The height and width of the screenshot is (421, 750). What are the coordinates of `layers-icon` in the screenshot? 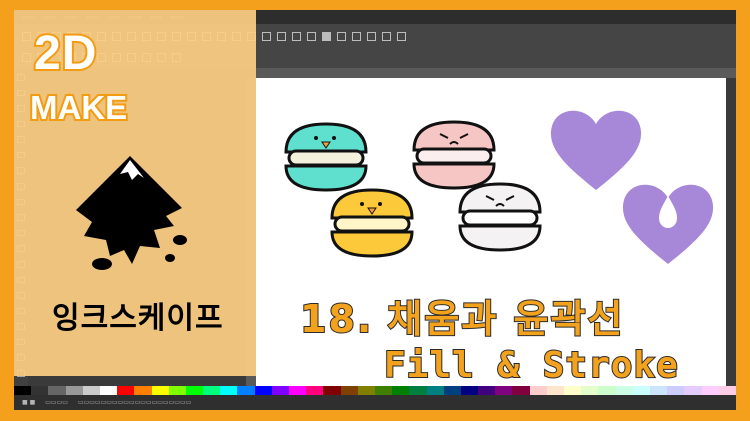 It's located at (356, 36).